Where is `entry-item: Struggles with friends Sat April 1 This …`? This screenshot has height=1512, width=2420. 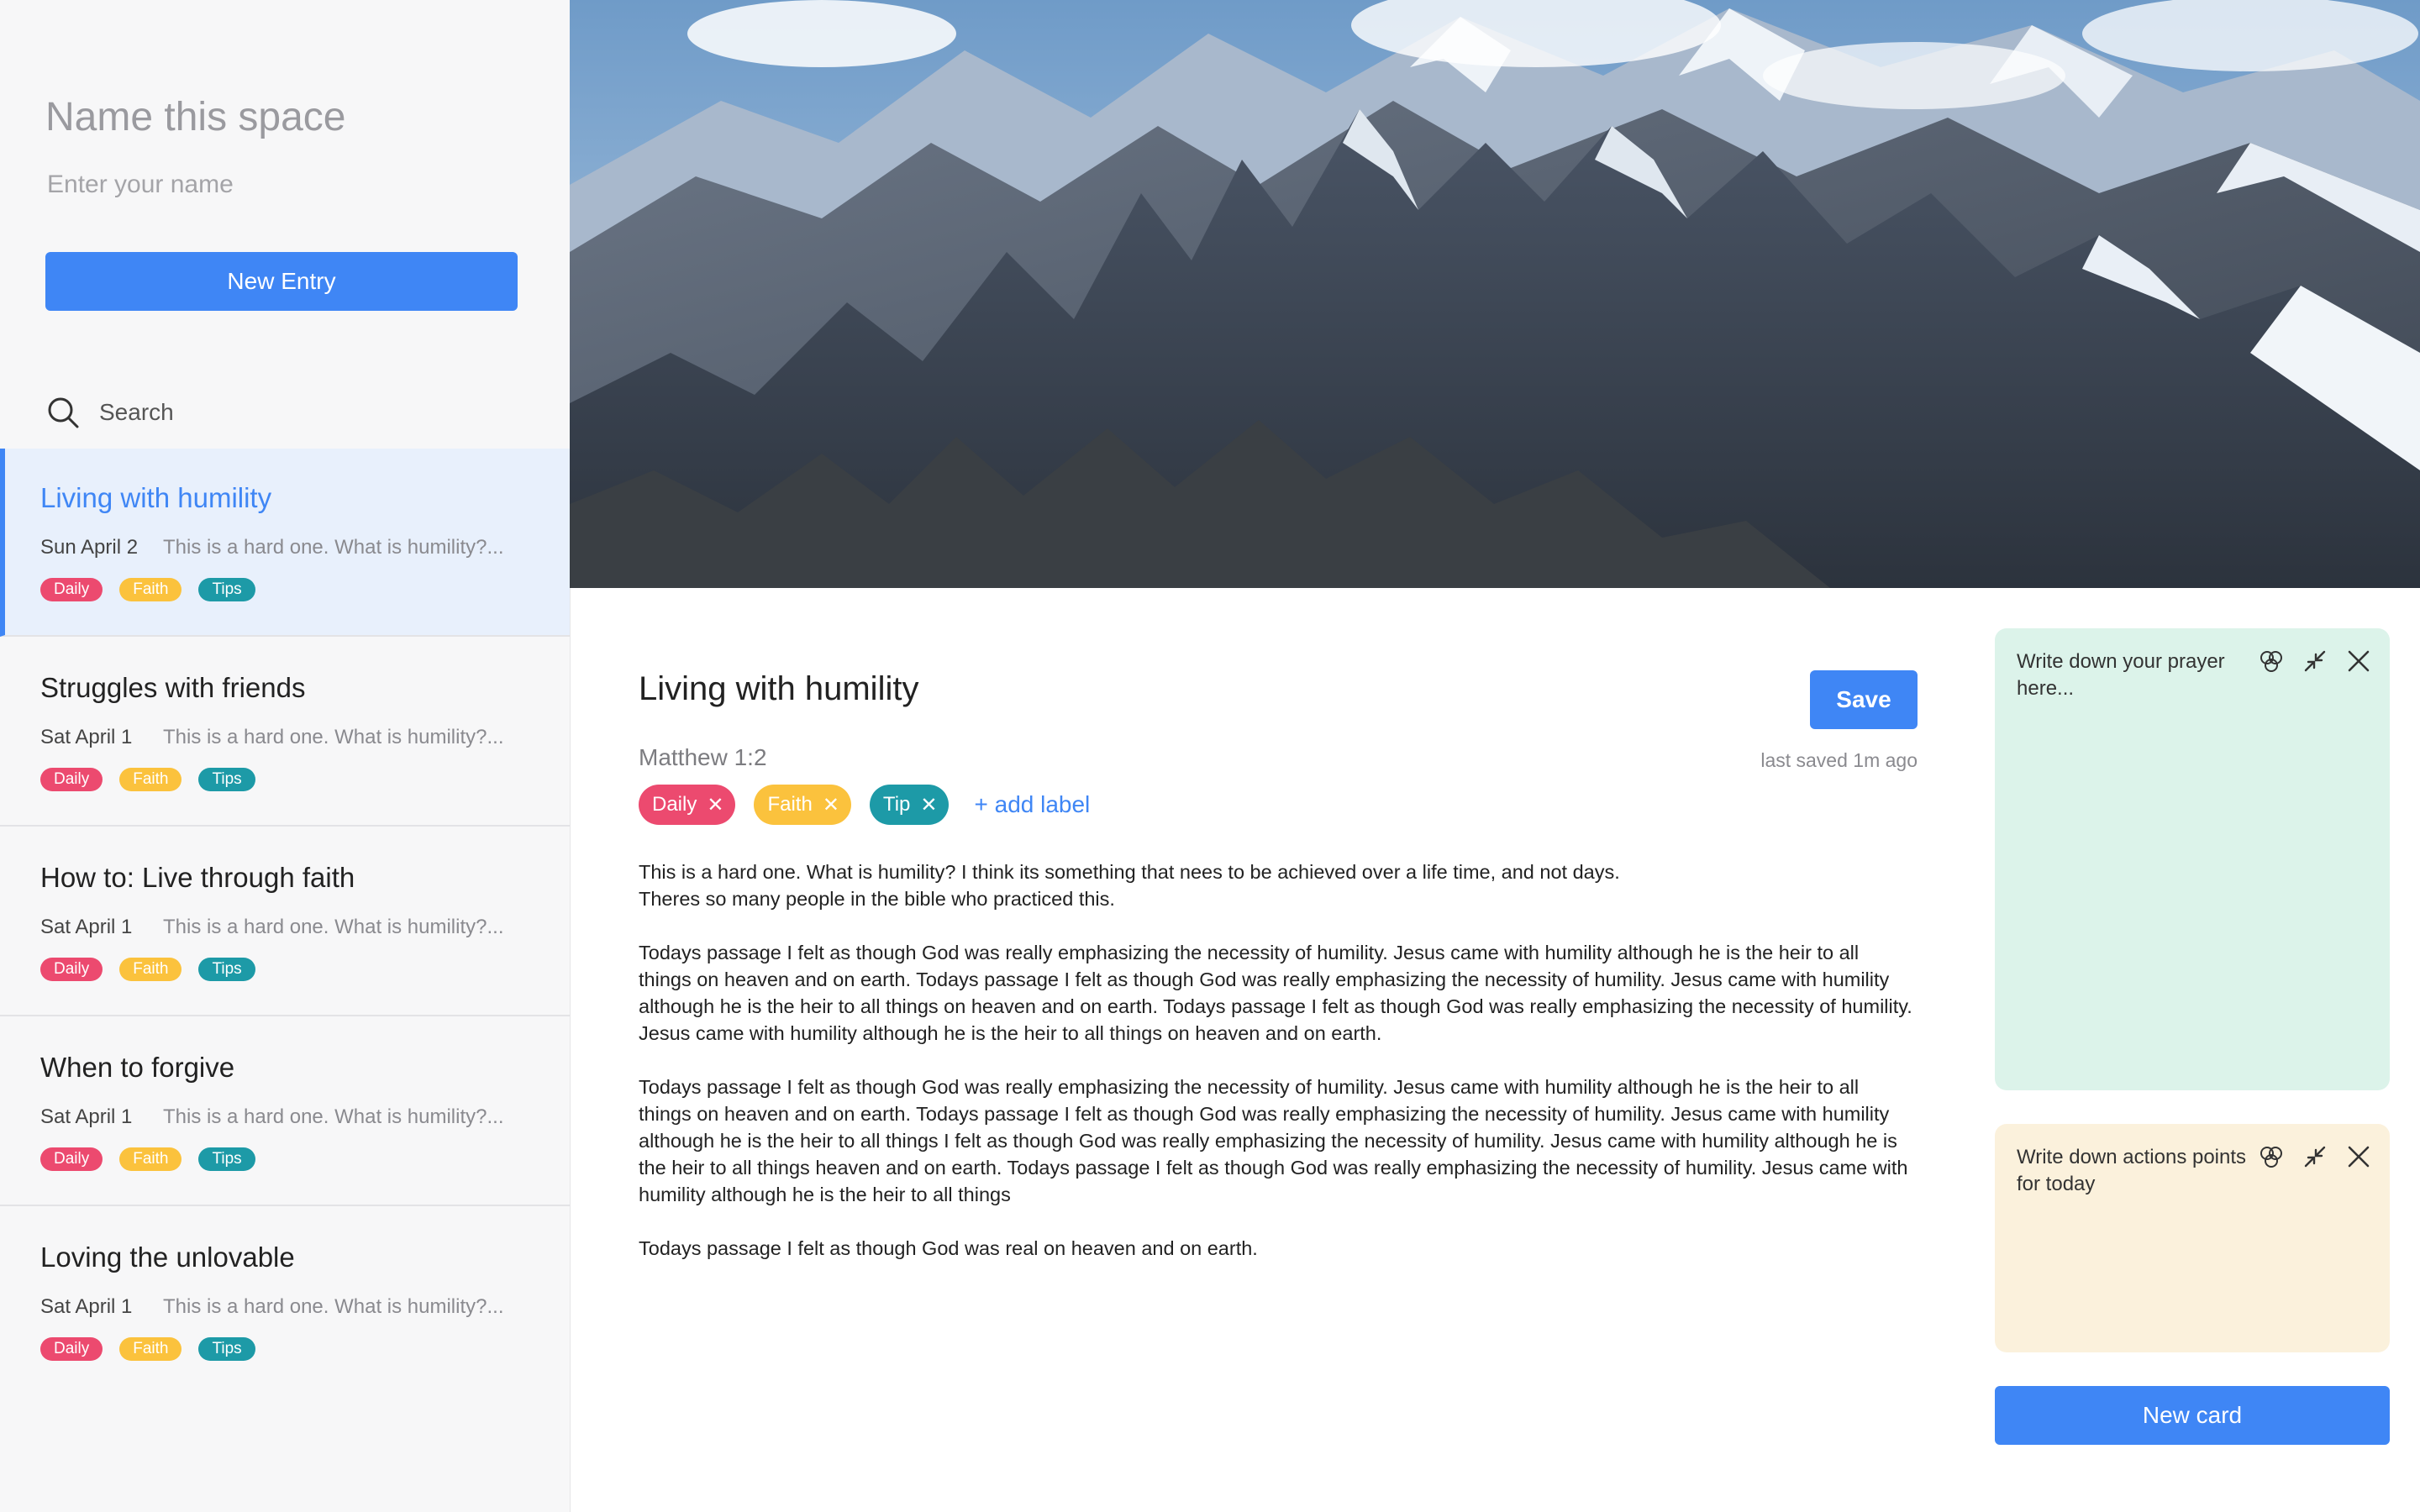
entry-item: Struggles with friends Sat April 1 This … is located at coordinates (285, 732).